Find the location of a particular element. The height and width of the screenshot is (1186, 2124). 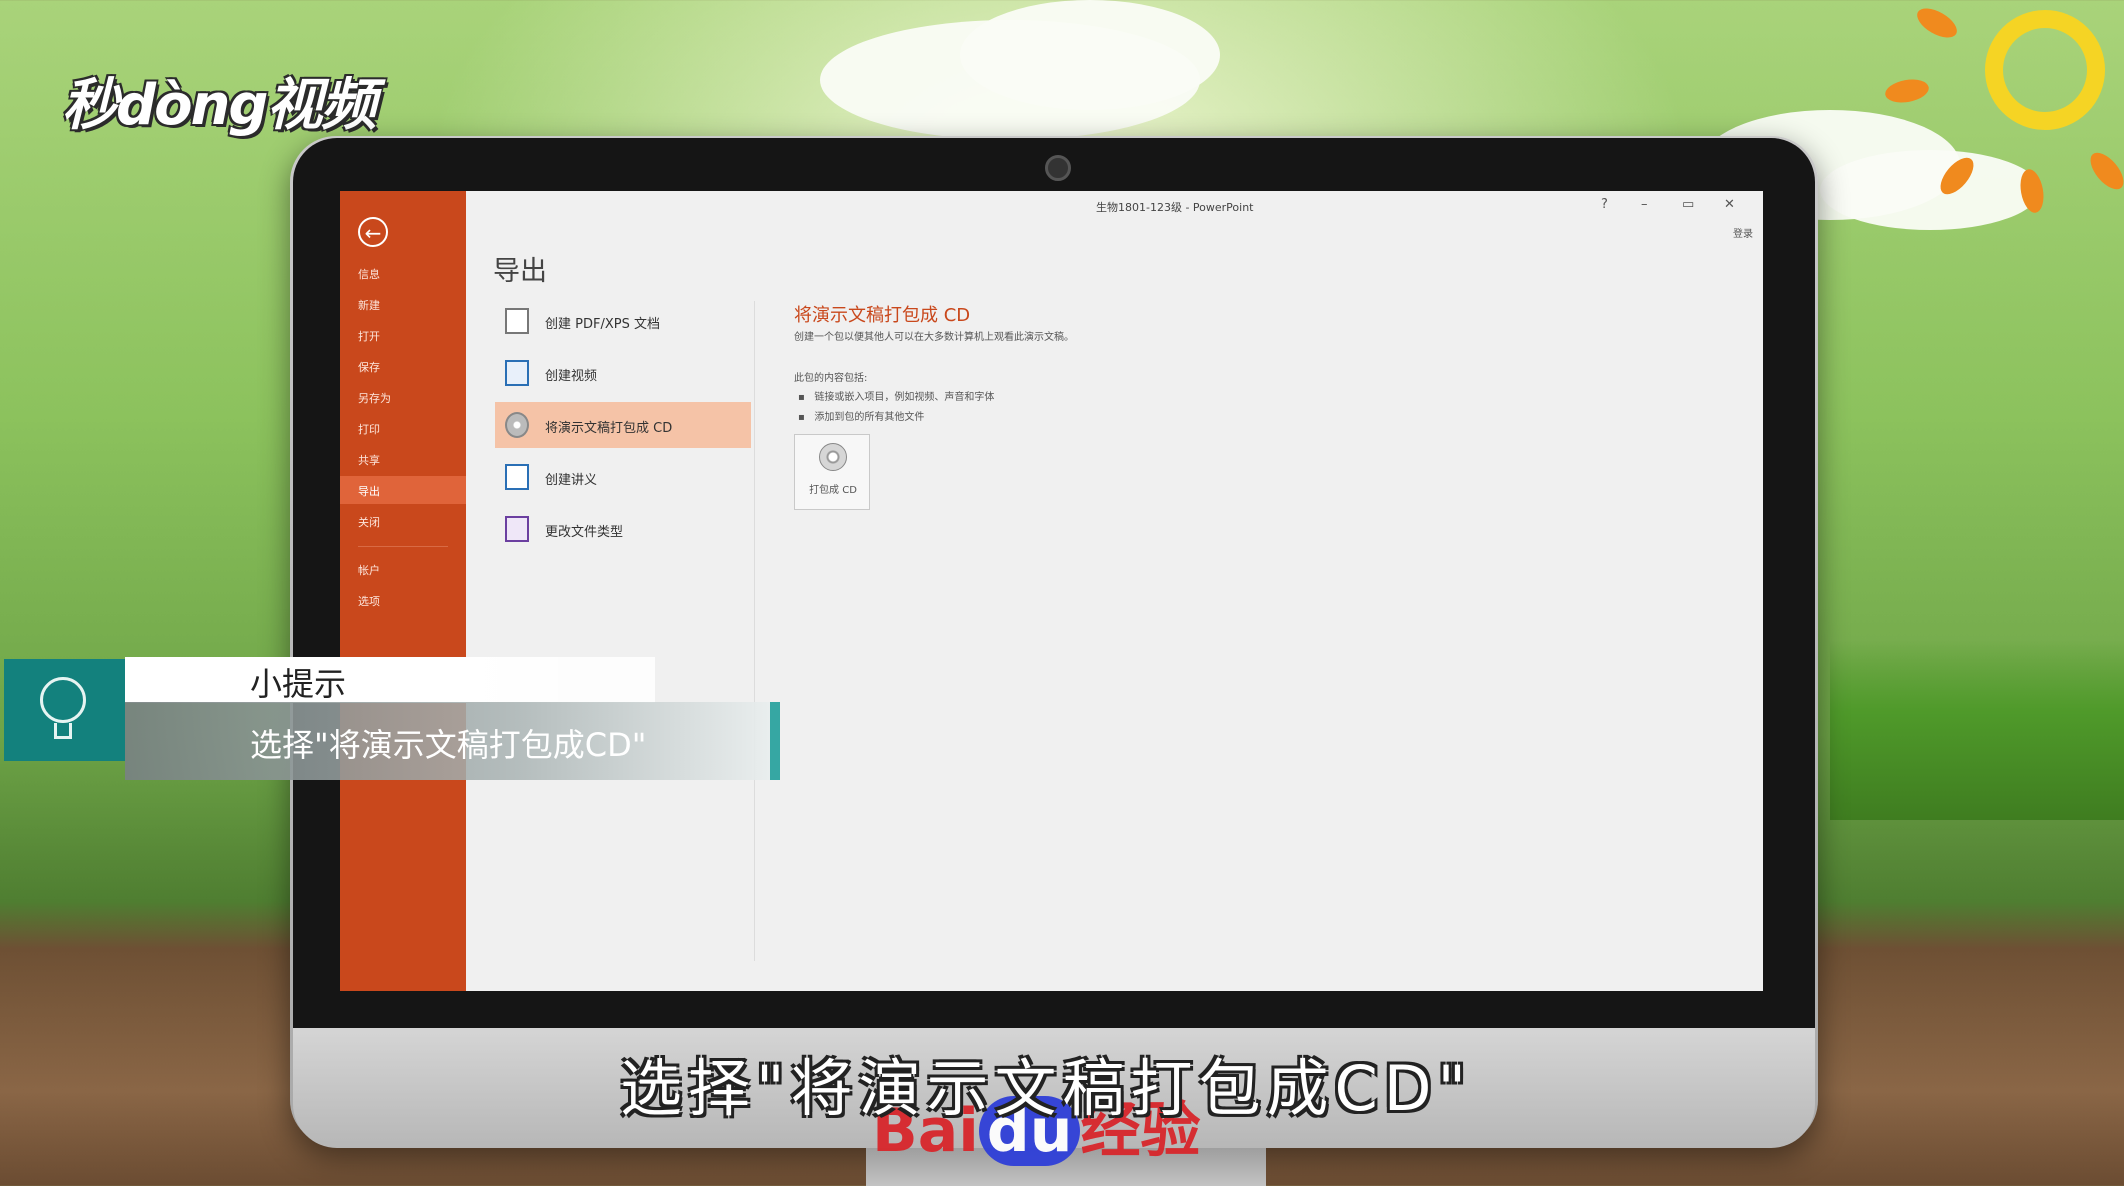

grass is located at coordinates (1977, 730).